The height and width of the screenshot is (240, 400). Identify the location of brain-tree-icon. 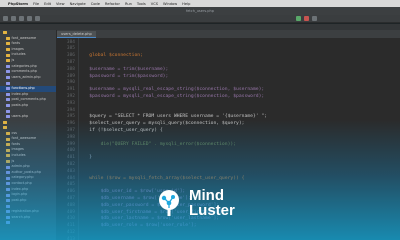
(169, 203).